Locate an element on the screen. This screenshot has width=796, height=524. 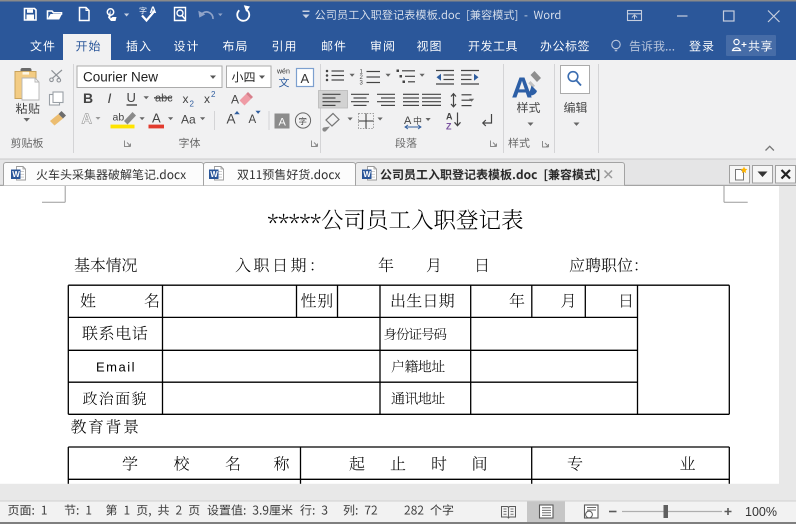
svg-text: Courier New is located at coordinates (120, 77).